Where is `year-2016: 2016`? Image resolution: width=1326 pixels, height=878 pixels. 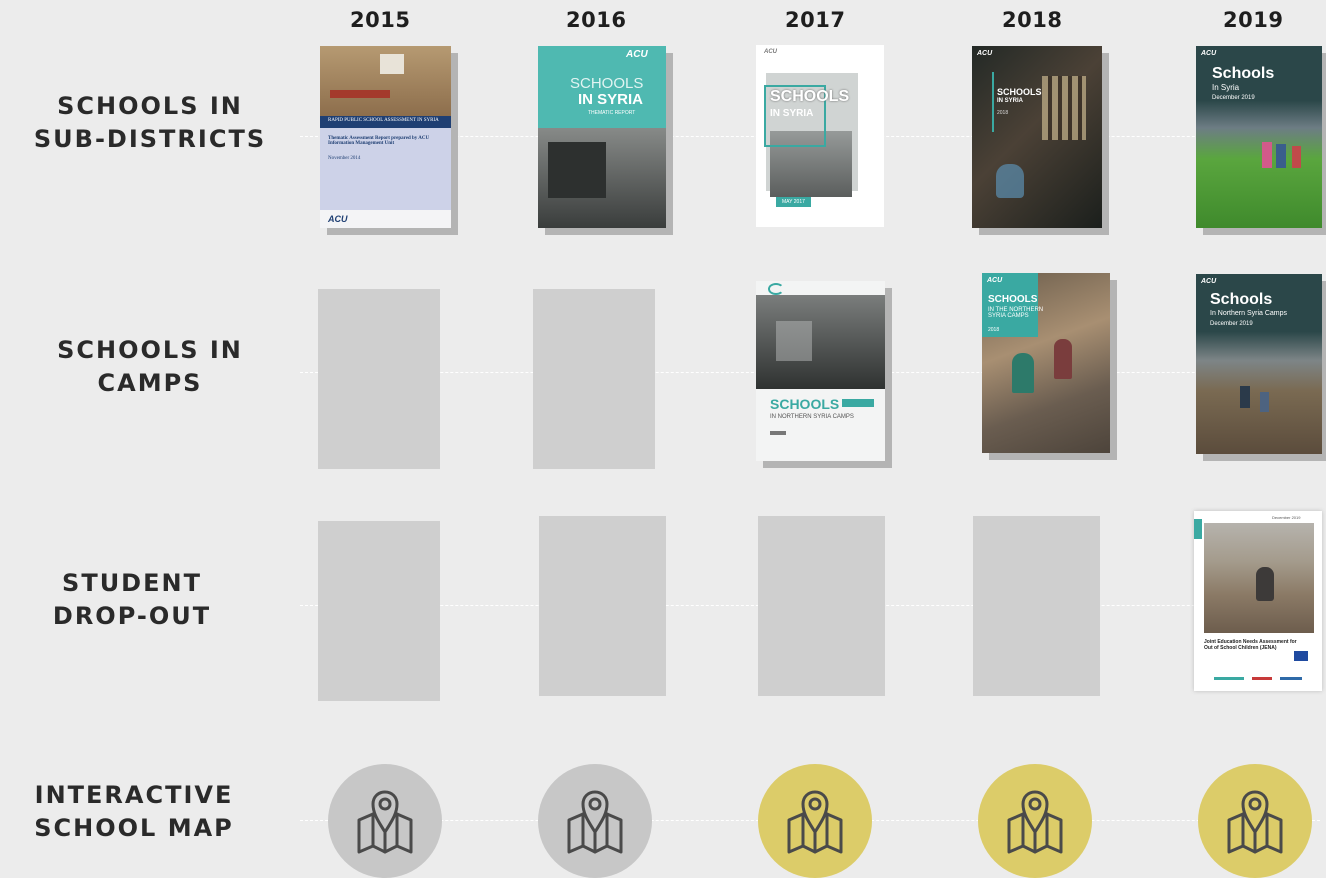
year-2016: 2016 is located at coordinates (596, 20).